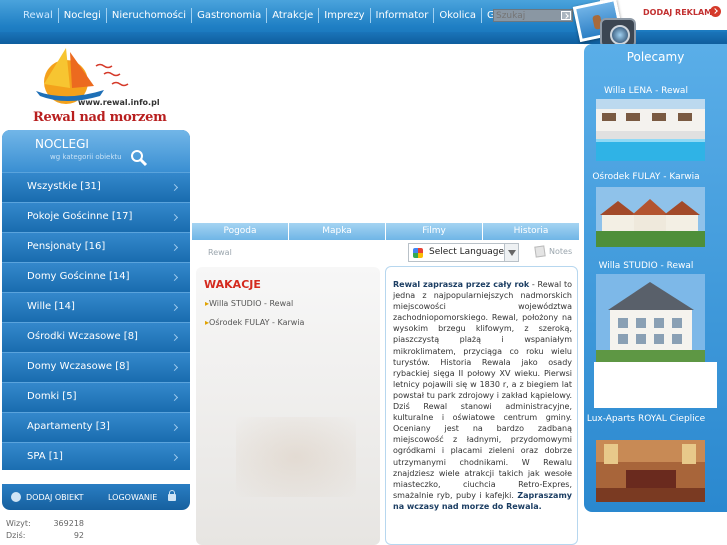  I want to click on holiday-offer-link: Ośrodek FULAY - Karwia, so click(254, 322).